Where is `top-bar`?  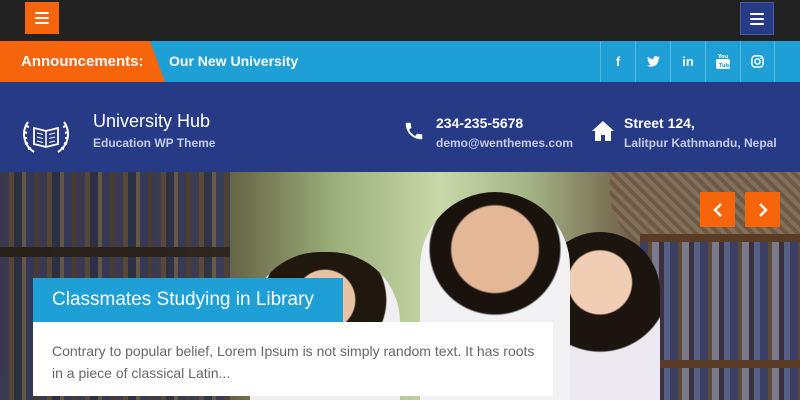 top-bar is located at coordinates (400, 20).